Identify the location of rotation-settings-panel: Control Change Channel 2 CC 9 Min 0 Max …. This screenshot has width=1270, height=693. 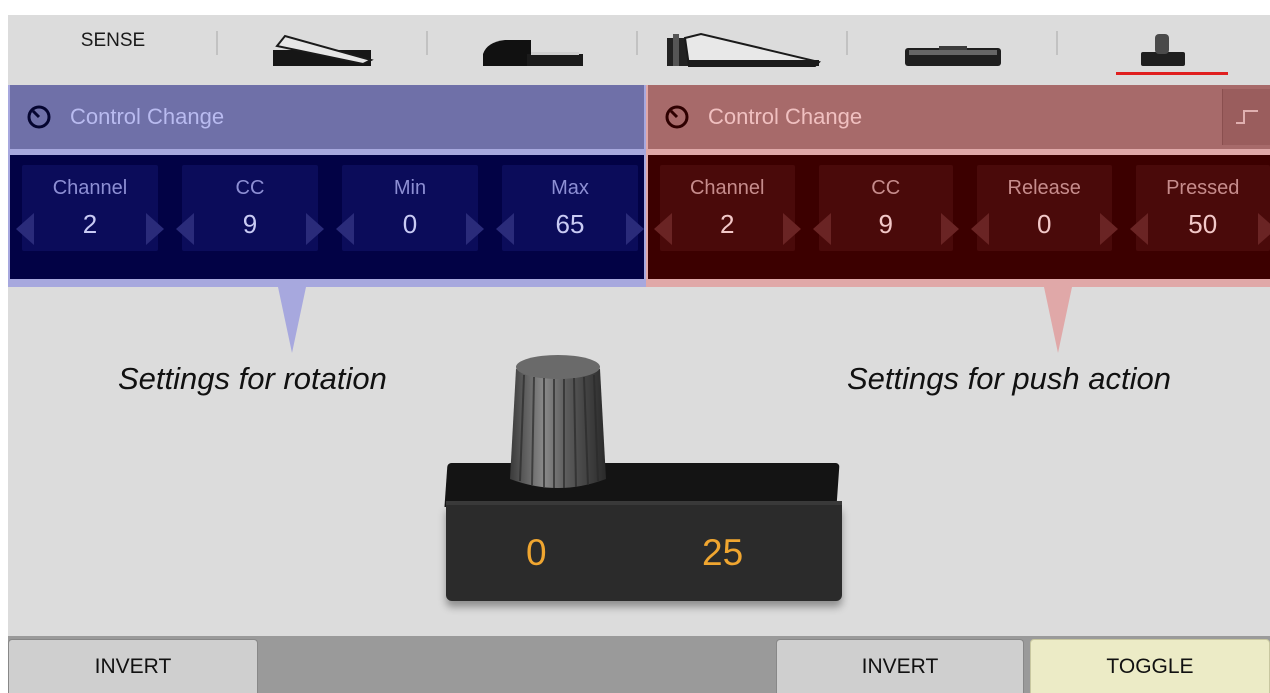
(327, 186).